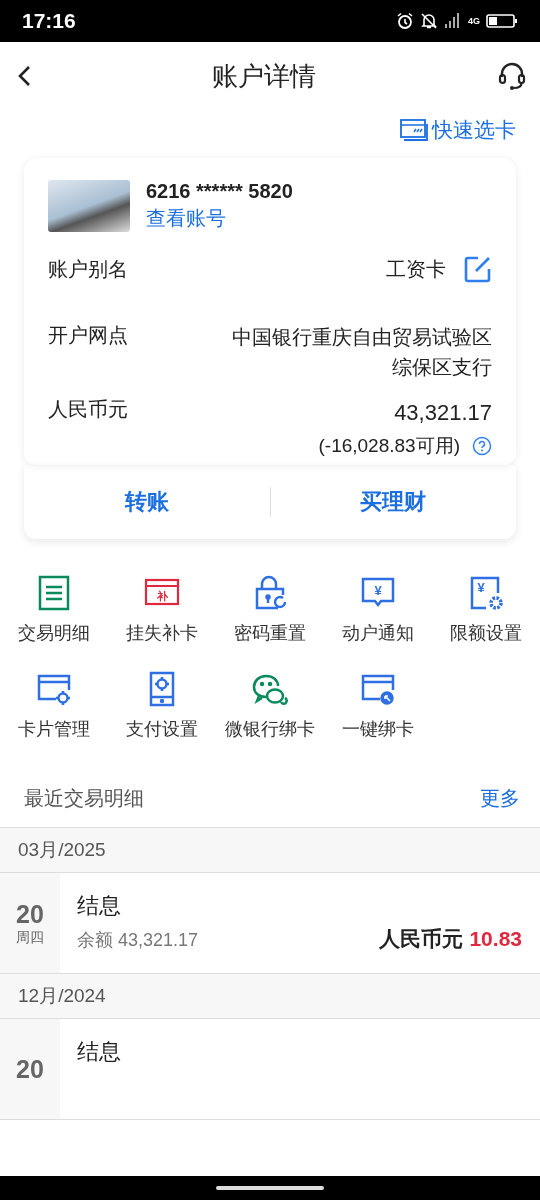 This screenshot has height=1200, width=540. What do you see at coordinates (270, 610) in the screenshot?
I see `service-item: 密码重置` at bounding box center [270, 610].